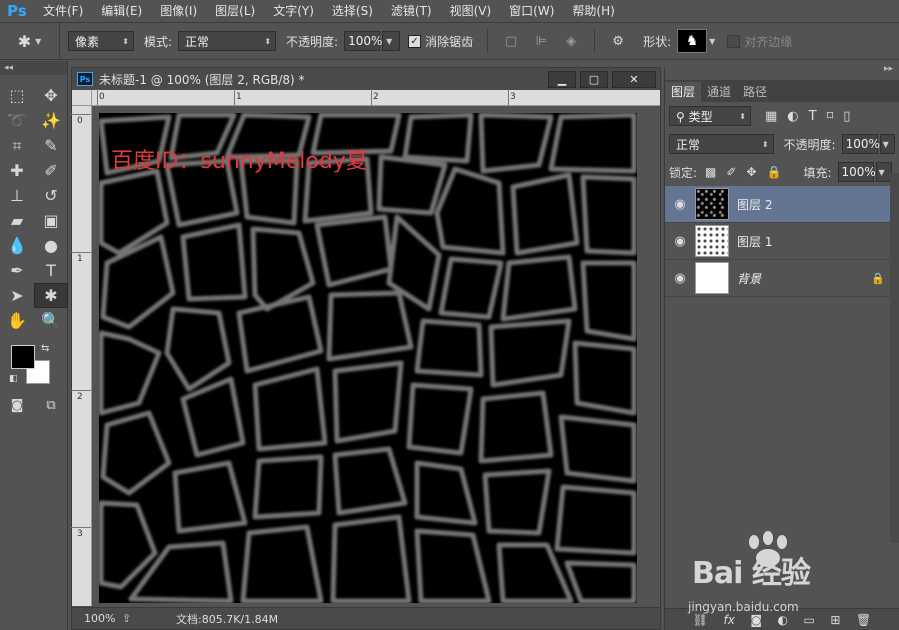 The image size is (899, 630). What do you see at coordinates (293, 11) in the screenshot?
I see `menu-type: 文字(Y)` at bounding box center [293, 11].